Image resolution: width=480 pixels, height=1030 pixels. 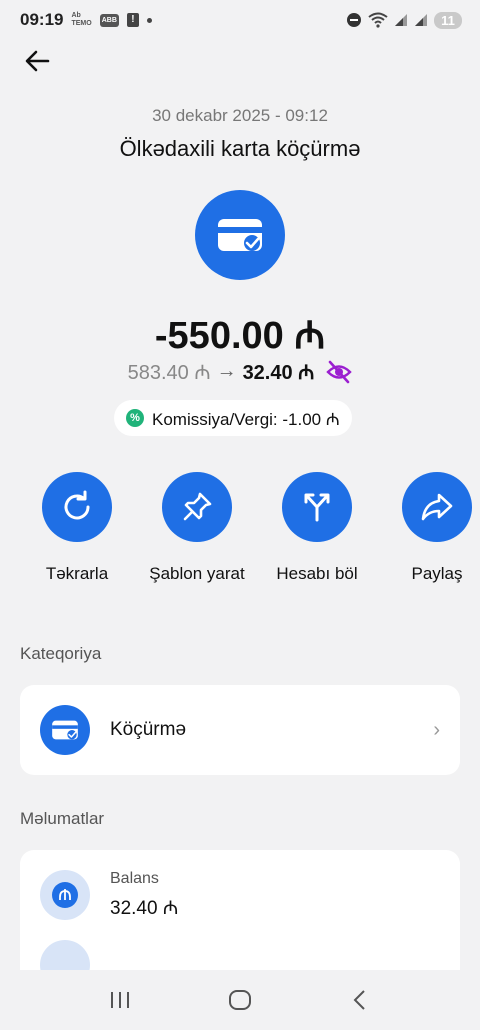 I want to click on recents-icon, so click(x=120, y=1000).